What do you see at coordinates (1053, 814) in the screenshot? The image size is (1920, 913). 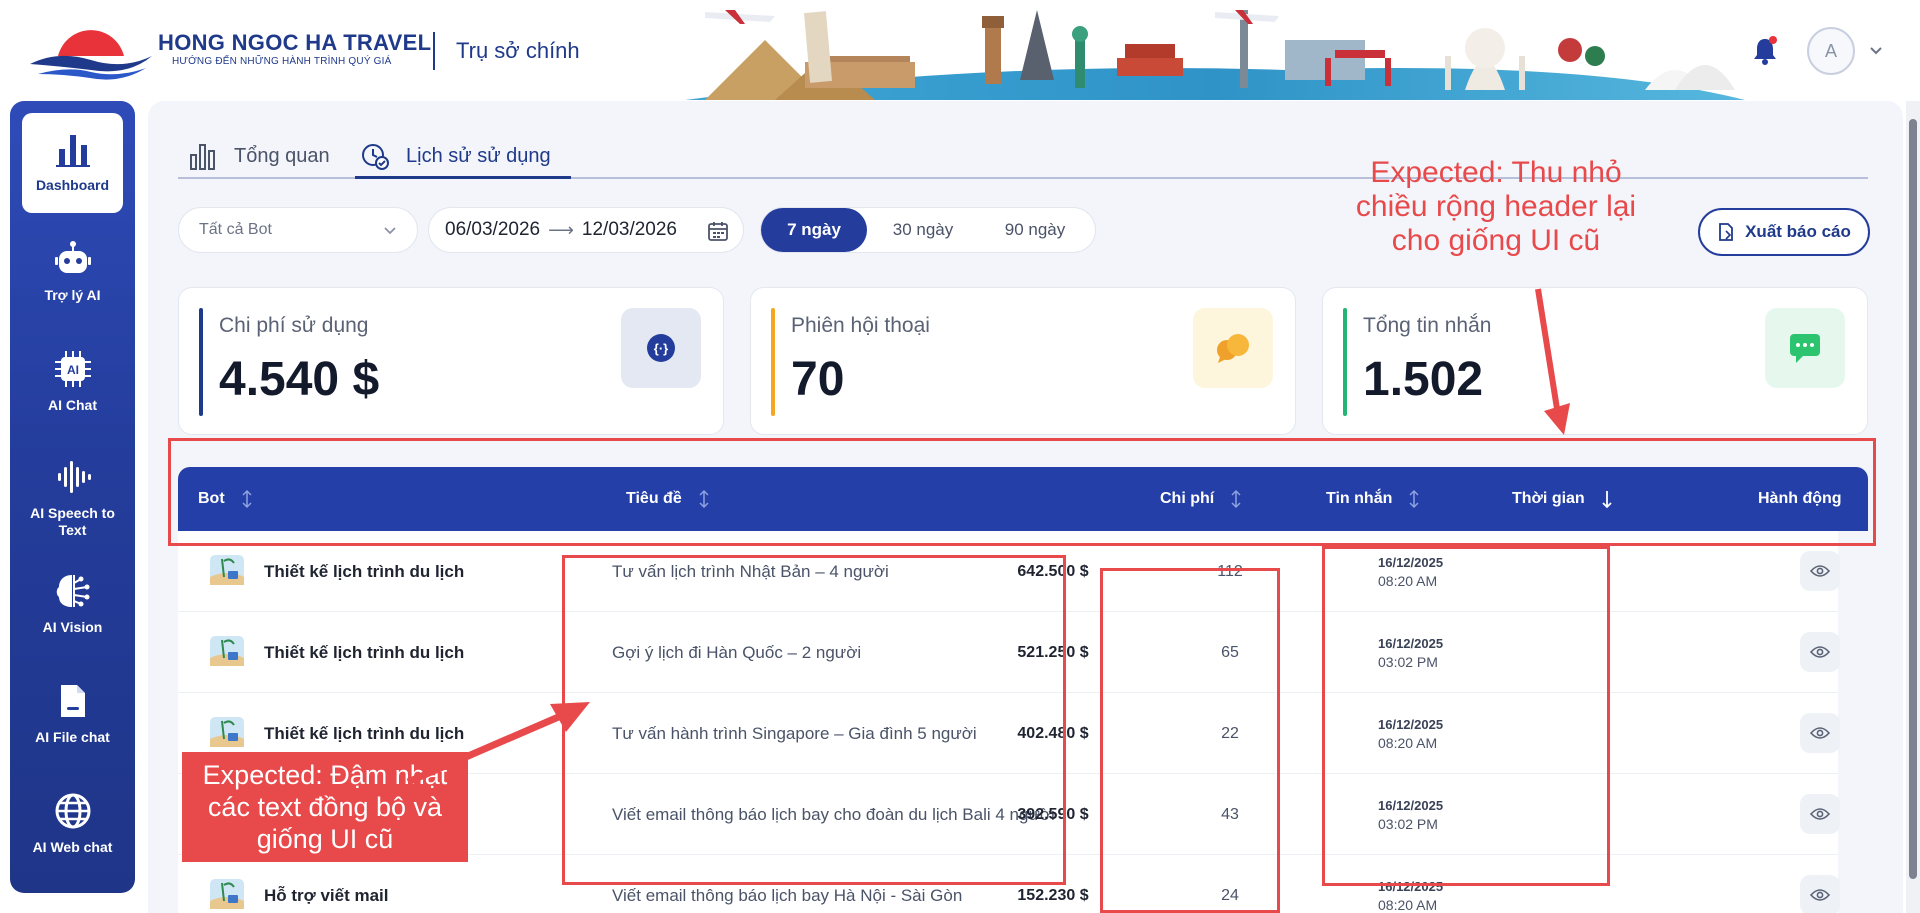 I see `cost-value: 392.590 $` at bounding box center [1053, 814].